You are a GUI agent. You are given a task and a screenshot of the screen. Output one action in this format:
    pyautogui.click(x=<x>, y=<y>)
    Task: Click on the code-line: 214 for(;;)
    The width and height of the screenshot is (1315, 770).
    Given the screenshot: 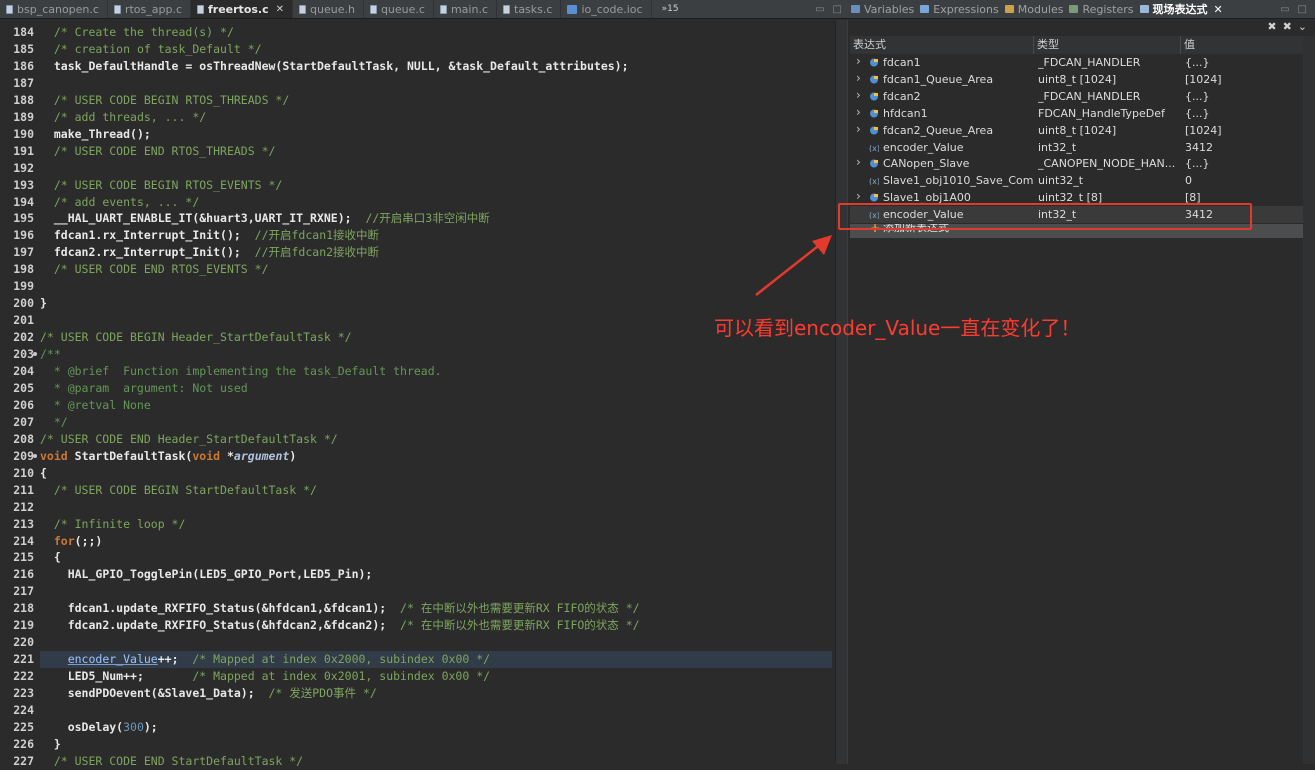 What is the action you would take?
    pyautogui.click(x=417, y=541)
    